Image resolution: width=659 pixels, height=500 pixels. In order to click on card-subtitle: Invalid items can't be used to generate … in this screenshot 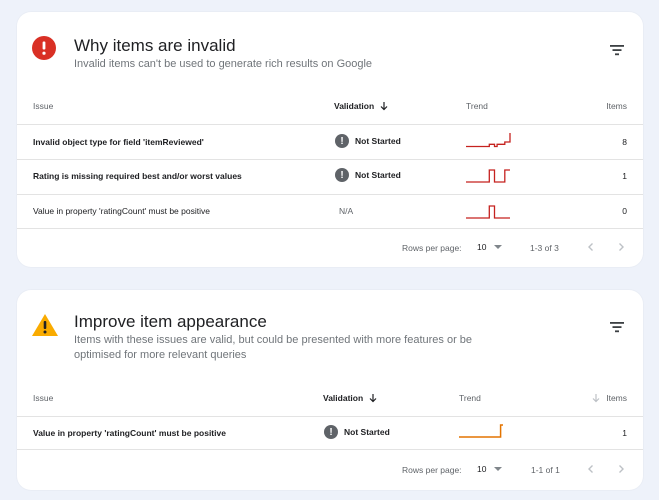, I will do `click(223, 64)`.